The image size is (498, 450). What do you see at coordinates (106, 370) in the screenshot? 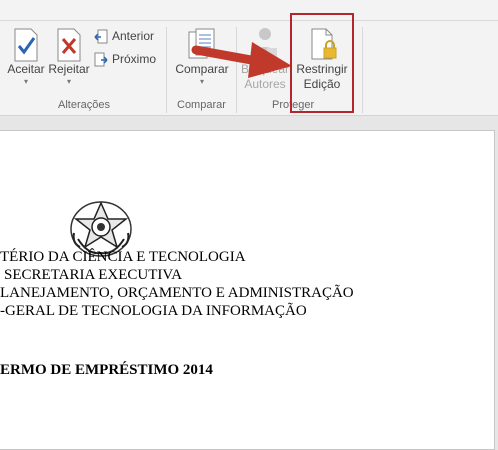
I see `document-title: ERMO DE EMPRÉSTIMO 2014` at bounding box center [106, 370].